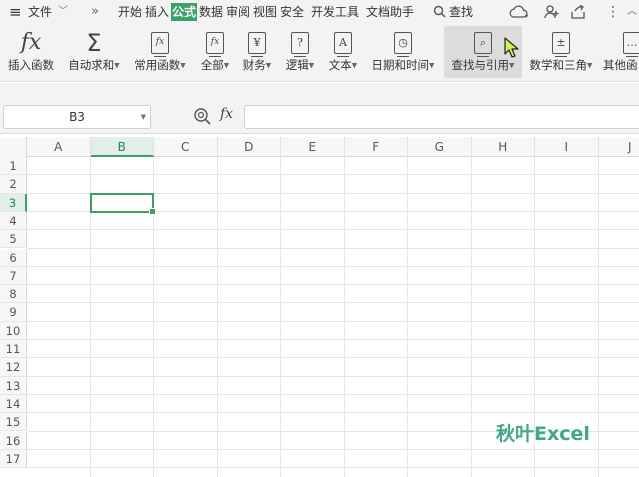 The height and width of the screenshot is (477, 639). Describe the element at coordinates (13, 404) in the screenshot. I see `row-header-14: 14` at that location.